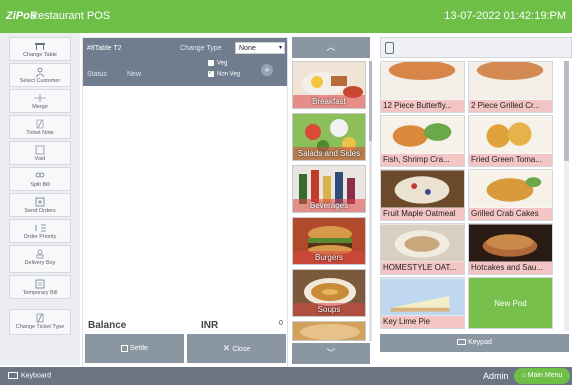 The image size is (572, 385). Describe the element at coordinates (566, 196) in the screenshot. I see `items-scrollbar` at that location.